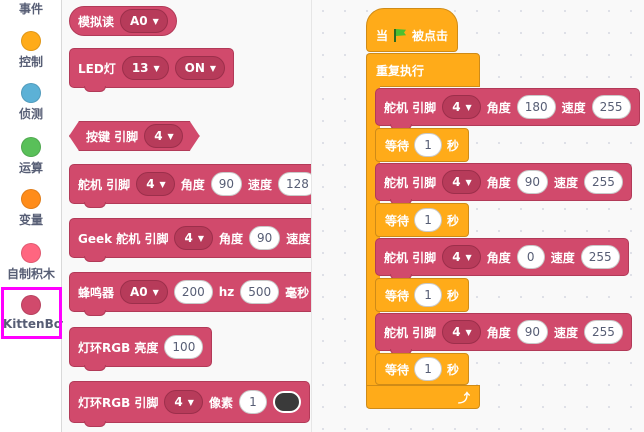 Image resolution: width=644 pixels, height=432 pixels. I want to click on servo-block: 舵机 引脚 4 ▼ 角度 180 速度 255, so click(507, 109).